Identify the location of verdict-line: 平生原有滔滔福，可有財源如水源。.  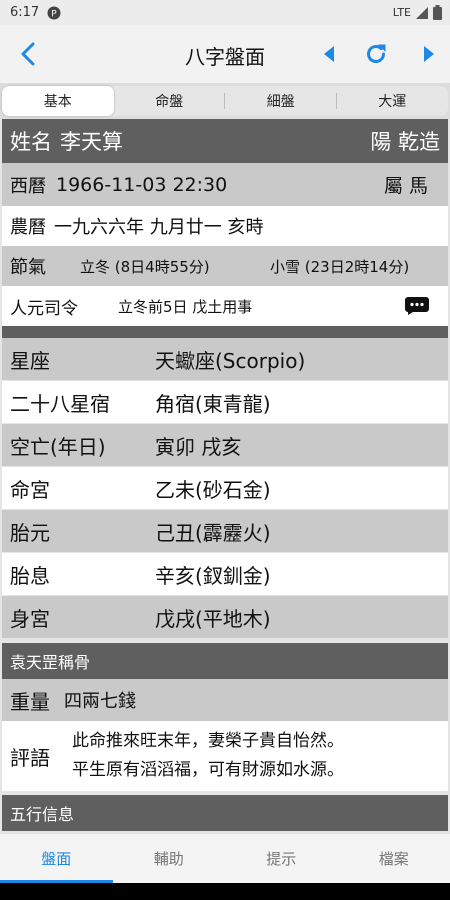
(208, 770).